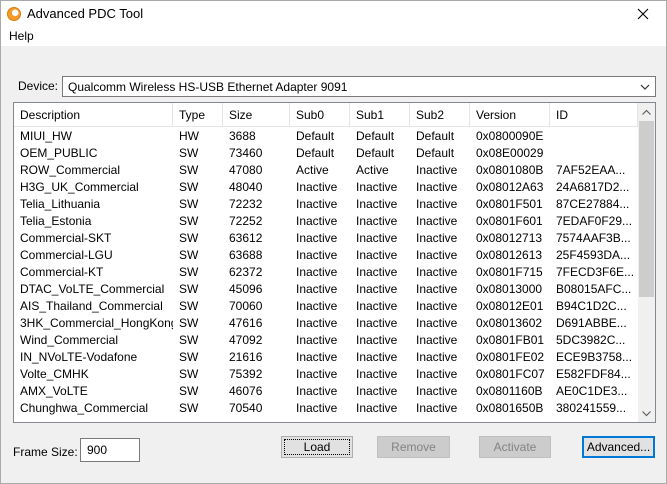 The height and width of the screenshot is (484, 667). What do you see at coordinates (320, 115) in the screenshot?
I see `column-header-sub0: Sub0` at bounding box center [320, 115].